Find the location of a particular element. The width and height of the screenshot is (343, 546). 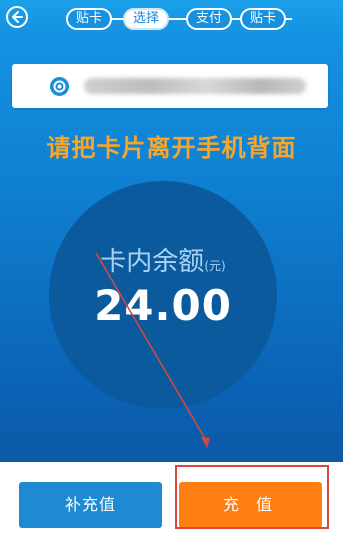

balance-label-text: 卡内余额 is located at coordinates (152, 262).